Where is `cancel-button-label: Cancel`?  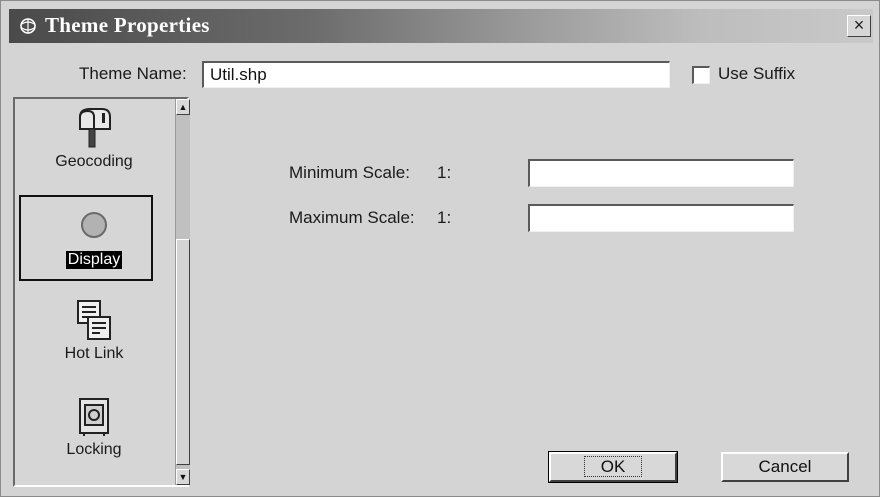 cancel-button-label: Cancel is located at coordinates (785, 466).